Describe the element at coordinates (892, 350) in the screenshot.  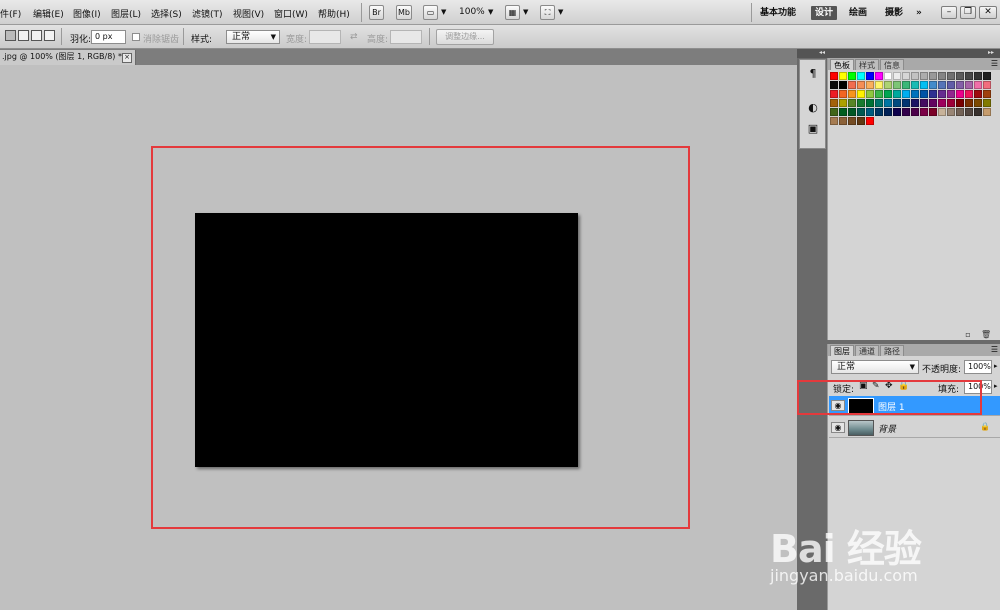
I see `tab-paths: 路径` at that location.